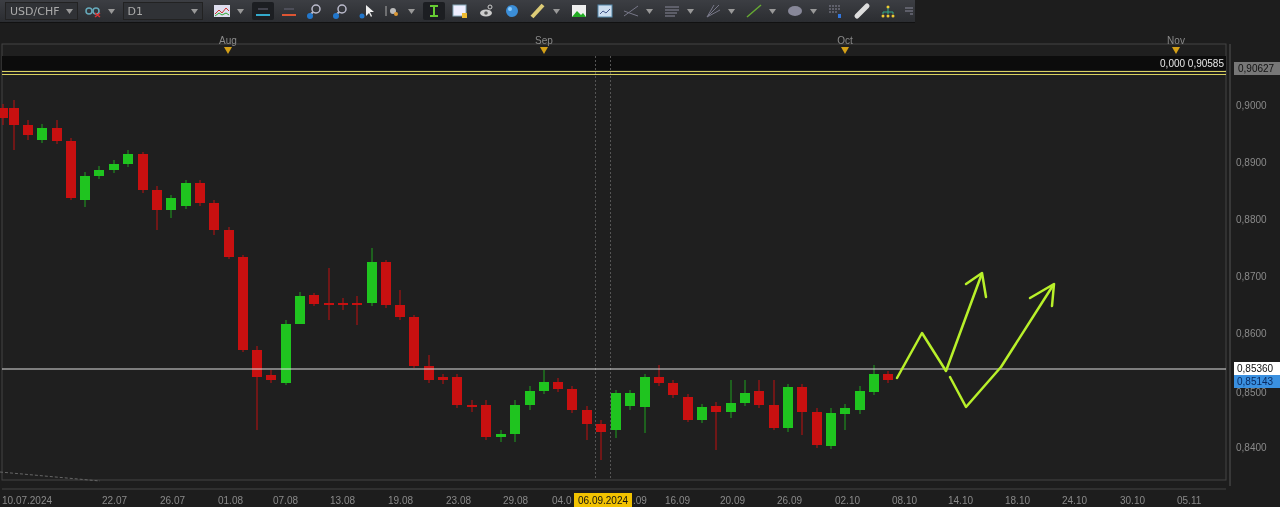 Image resolution: width=1280 pixels, height=507 pixels. I want to click on month-label: Aug, so click(228, 40).